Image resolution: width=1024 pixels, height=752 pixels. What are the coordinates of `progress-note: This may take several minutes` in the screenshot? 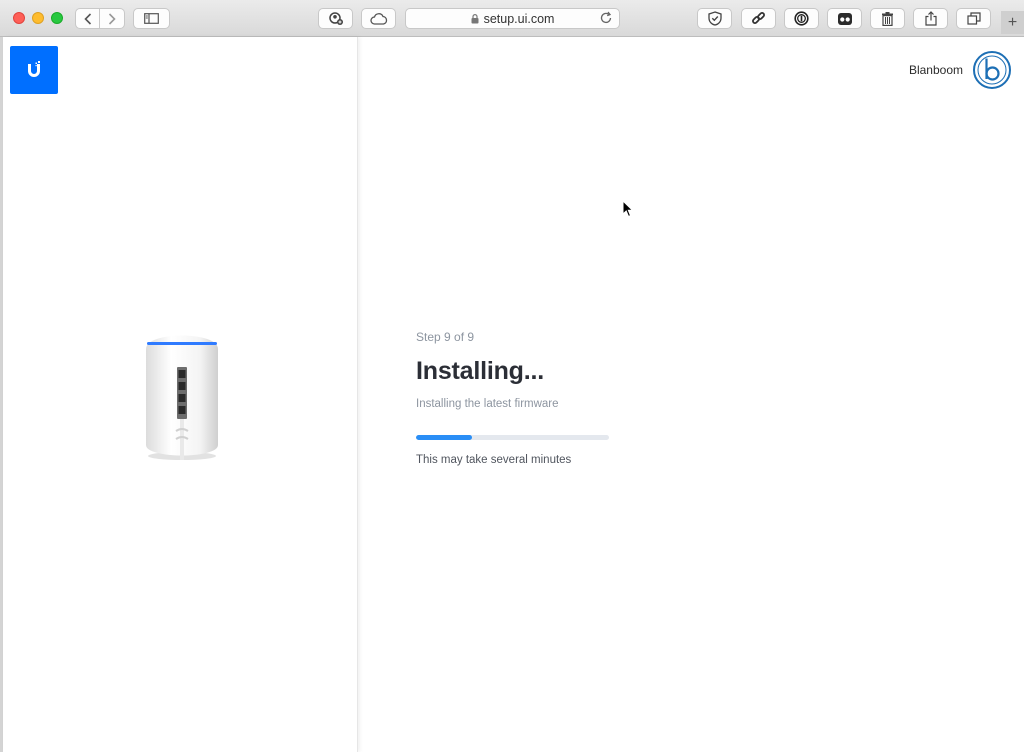 It's located at (494, 460).